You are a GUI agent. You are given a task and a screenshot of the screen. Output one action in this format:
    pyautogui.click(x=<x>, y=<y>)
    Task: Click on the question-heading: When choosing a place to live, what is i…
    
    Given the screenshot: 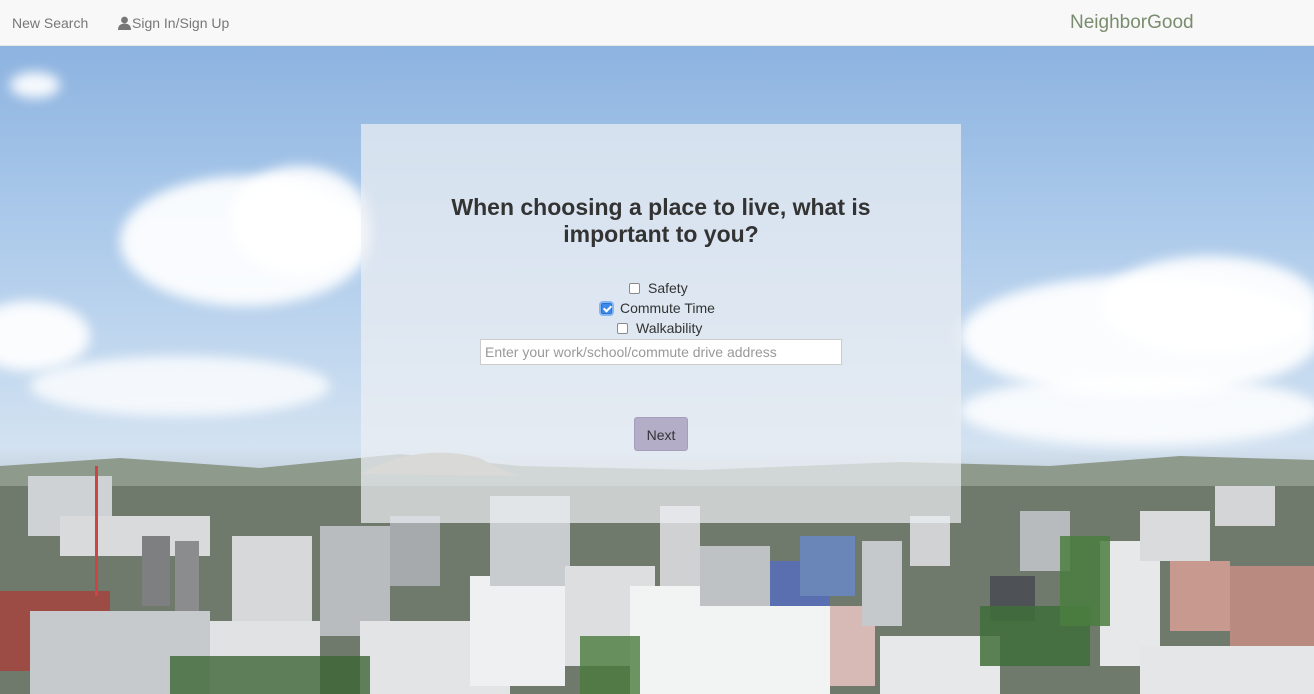 What is the action you would take?
    pyautogui.click(x=661, y=221)
    